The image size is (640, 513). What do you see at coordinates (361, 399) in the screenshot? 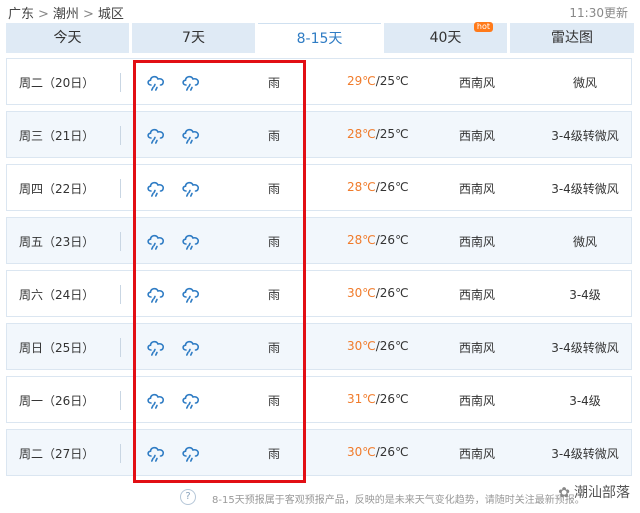
I see `high-temp: 31℃` at bounding box center [361, 399].